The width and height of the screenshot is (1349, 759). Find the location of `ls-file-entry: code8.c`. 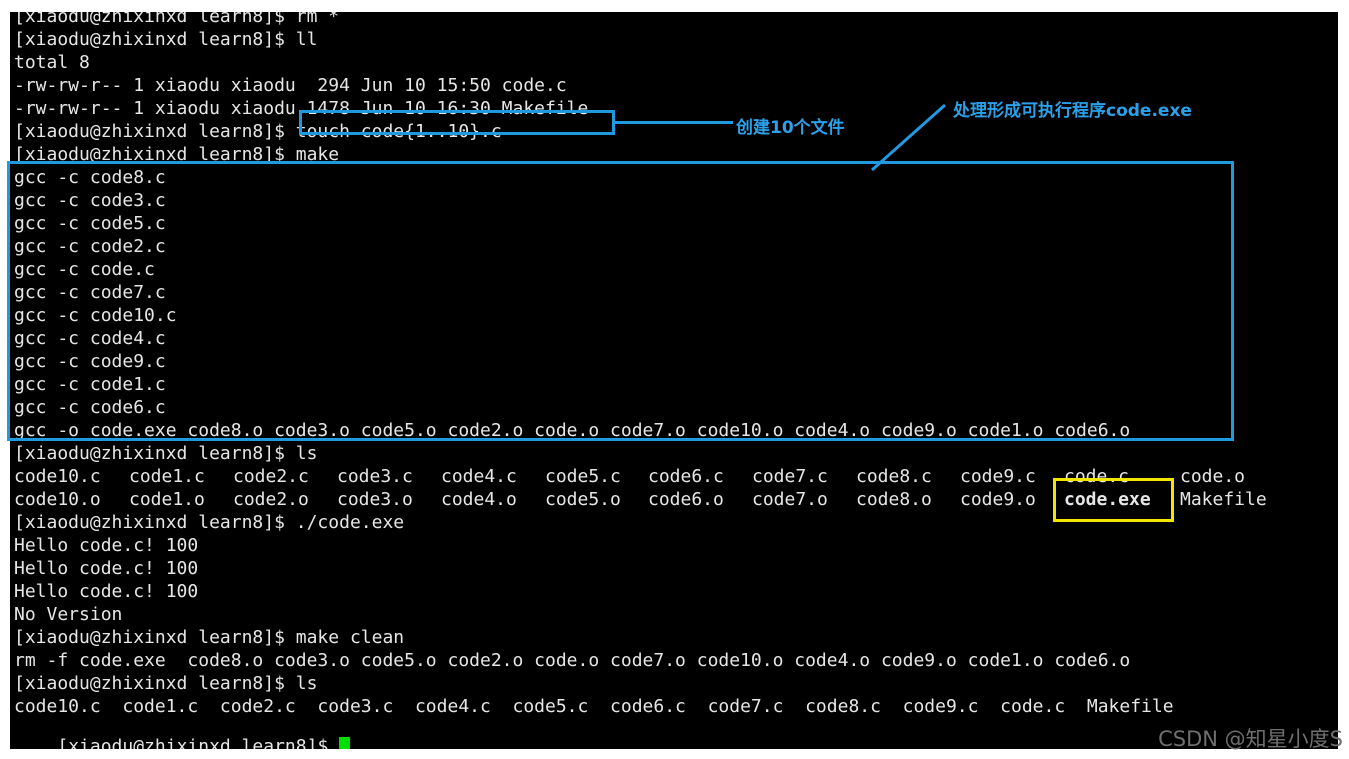

ls-file-entry: code8.c is located at coordinates (894, 476).